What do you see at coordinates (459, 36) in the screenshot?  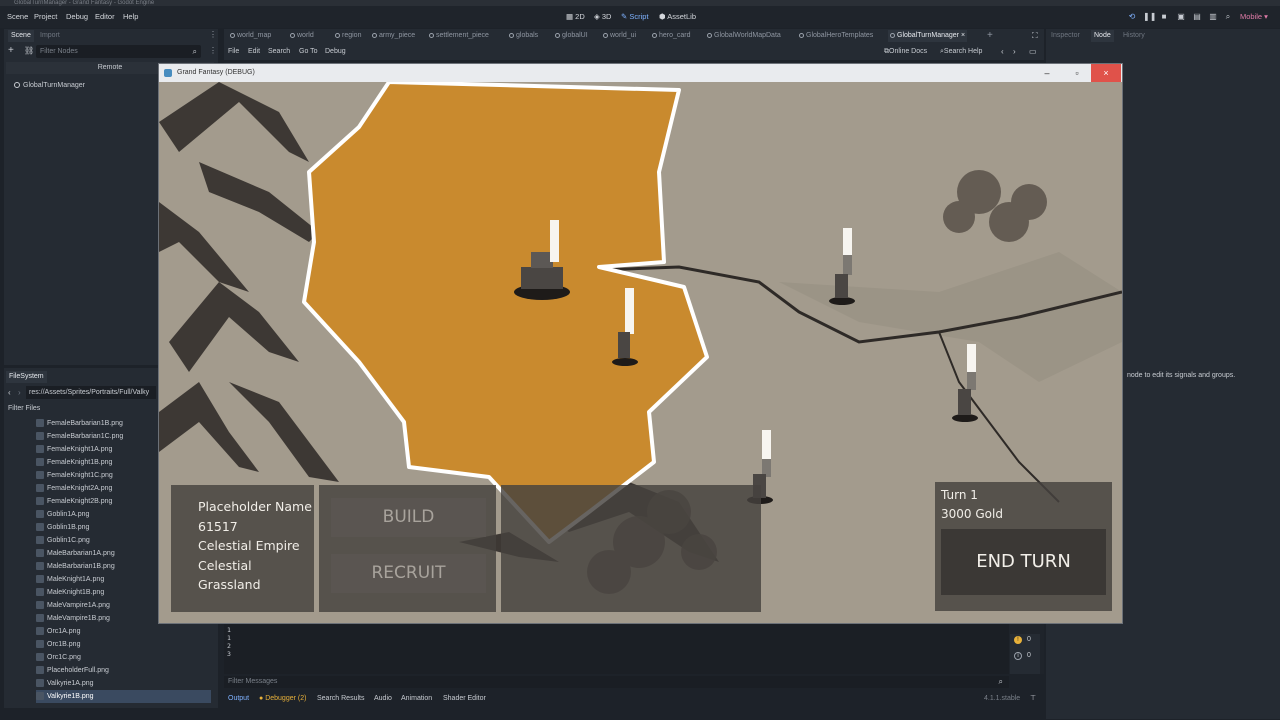 I see `script-tab: settlement_piece` at bounding box center [459, 36].